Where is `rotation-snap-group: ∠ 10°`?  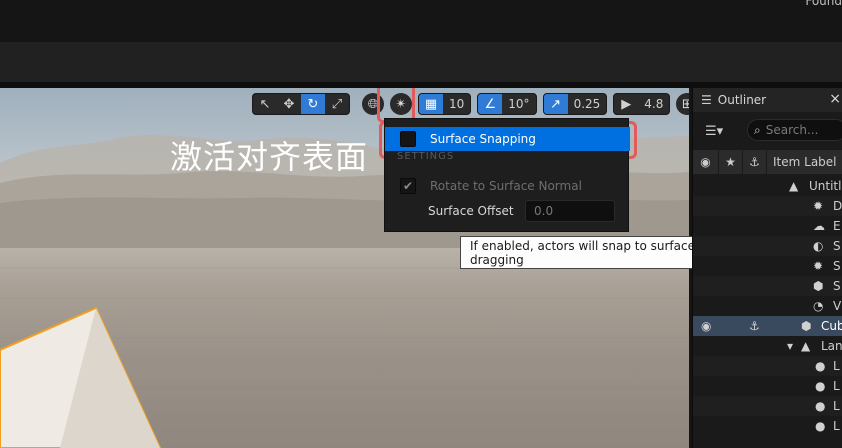
rotation-snap-group: ∠ 10° is located at coordinates (507, 104).